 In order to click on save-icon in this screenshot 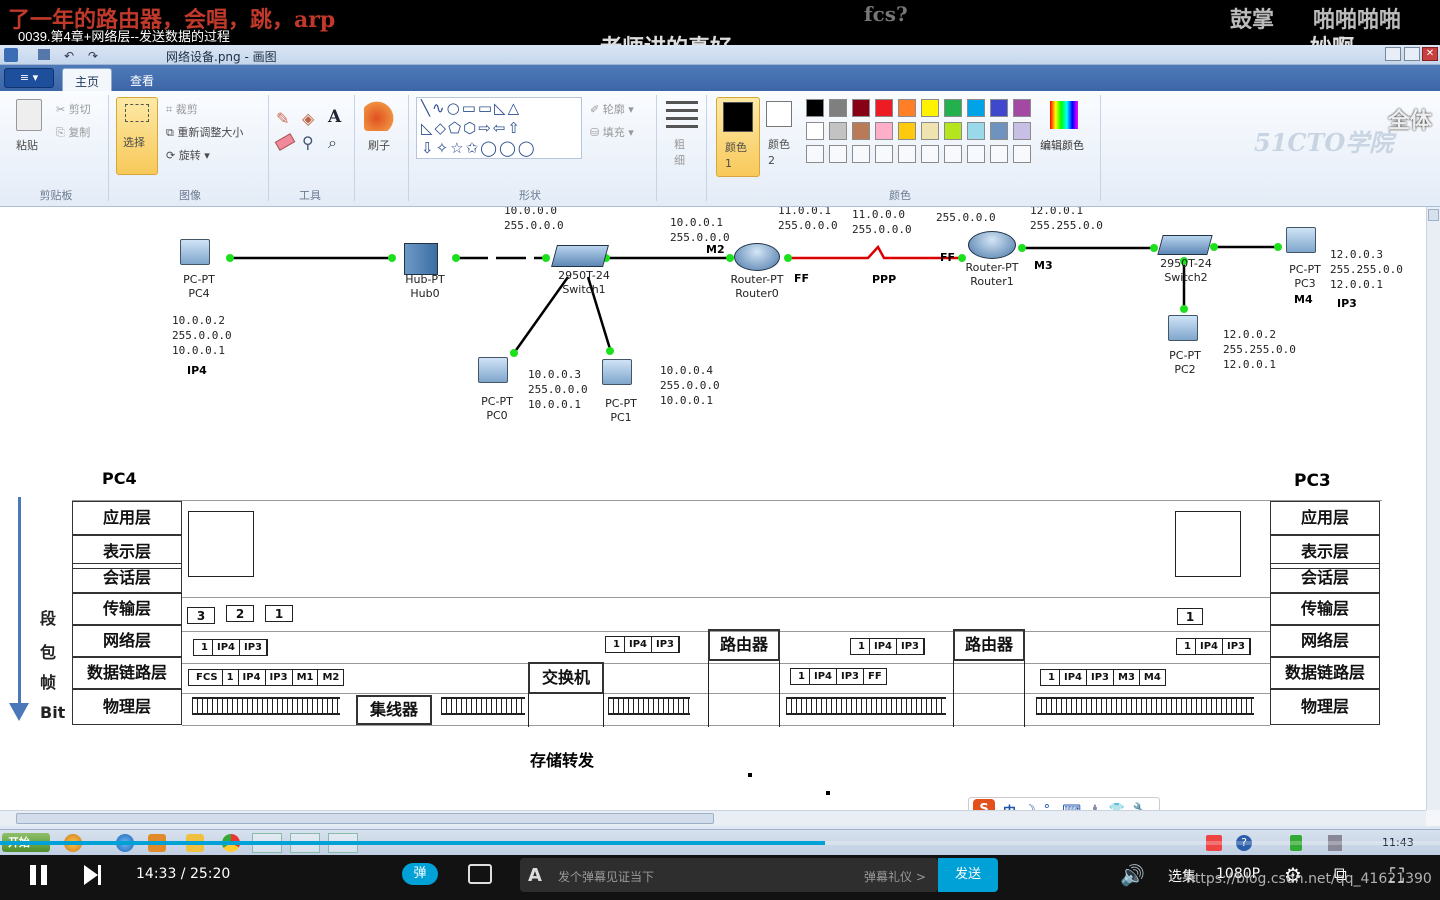, I will do `click(44, 54)`.